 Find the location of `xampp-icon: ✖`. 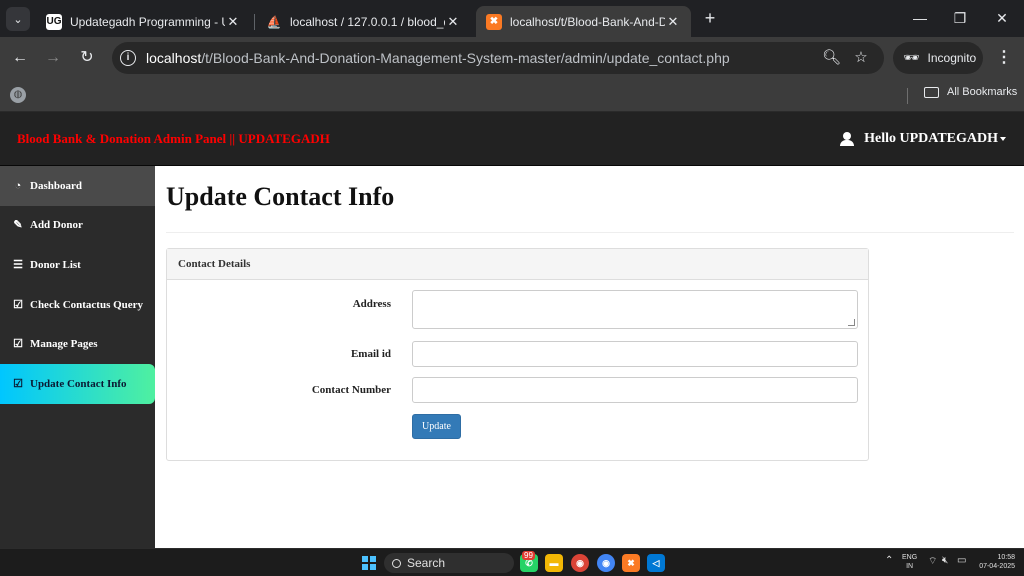

xampp-icon: ✖ is located at coordinates (631, 563).